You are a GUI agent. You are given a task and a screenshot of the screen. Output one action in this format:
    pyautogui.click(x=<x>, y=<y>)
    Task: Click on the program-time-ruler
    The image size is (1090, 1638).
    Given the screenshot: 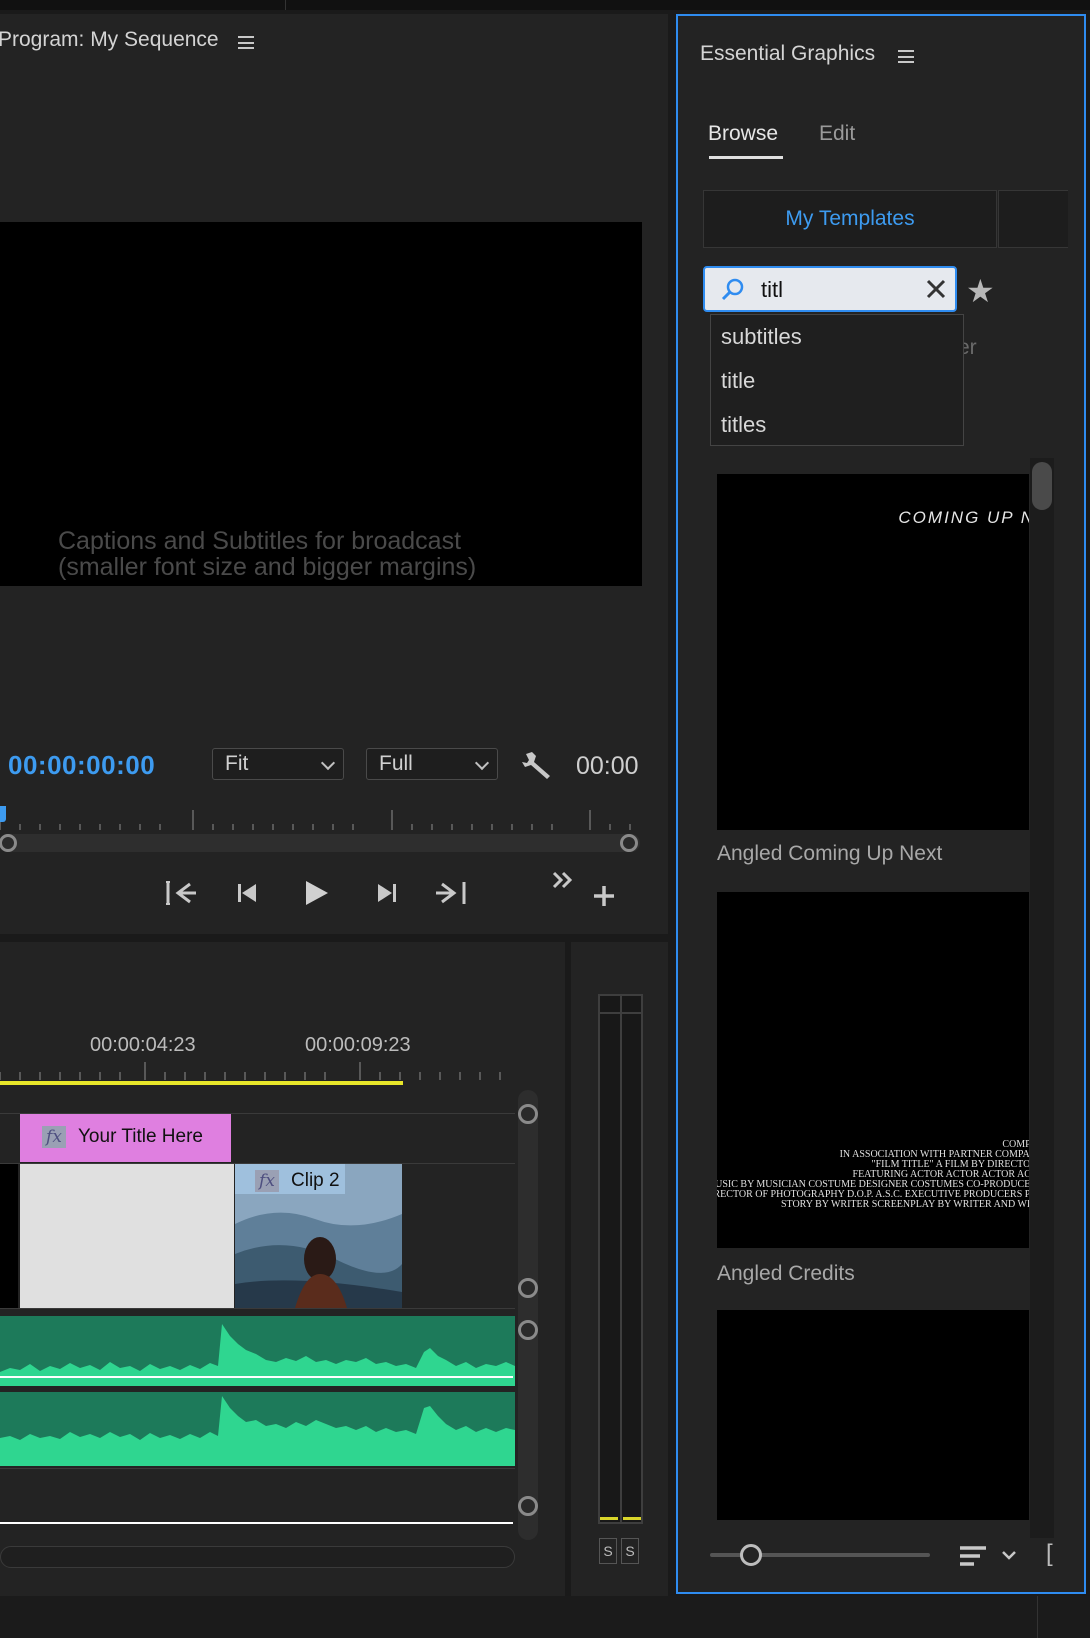 What is the action you would take?
    pyautogui.click(x=320, y=818)
    